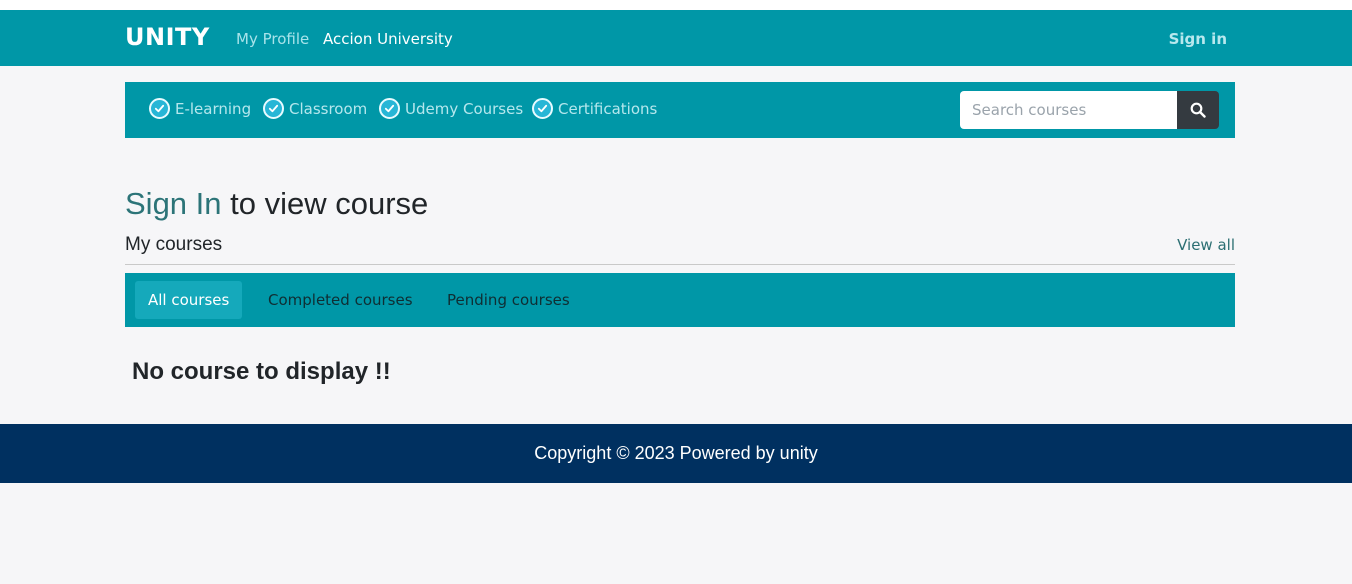 Image resolution: width=1352 pixels, height=584 pixels. Describe the element at coordinates (272, 39) in the screenshot. I see `nav-my-profile: My Profile` at that location.